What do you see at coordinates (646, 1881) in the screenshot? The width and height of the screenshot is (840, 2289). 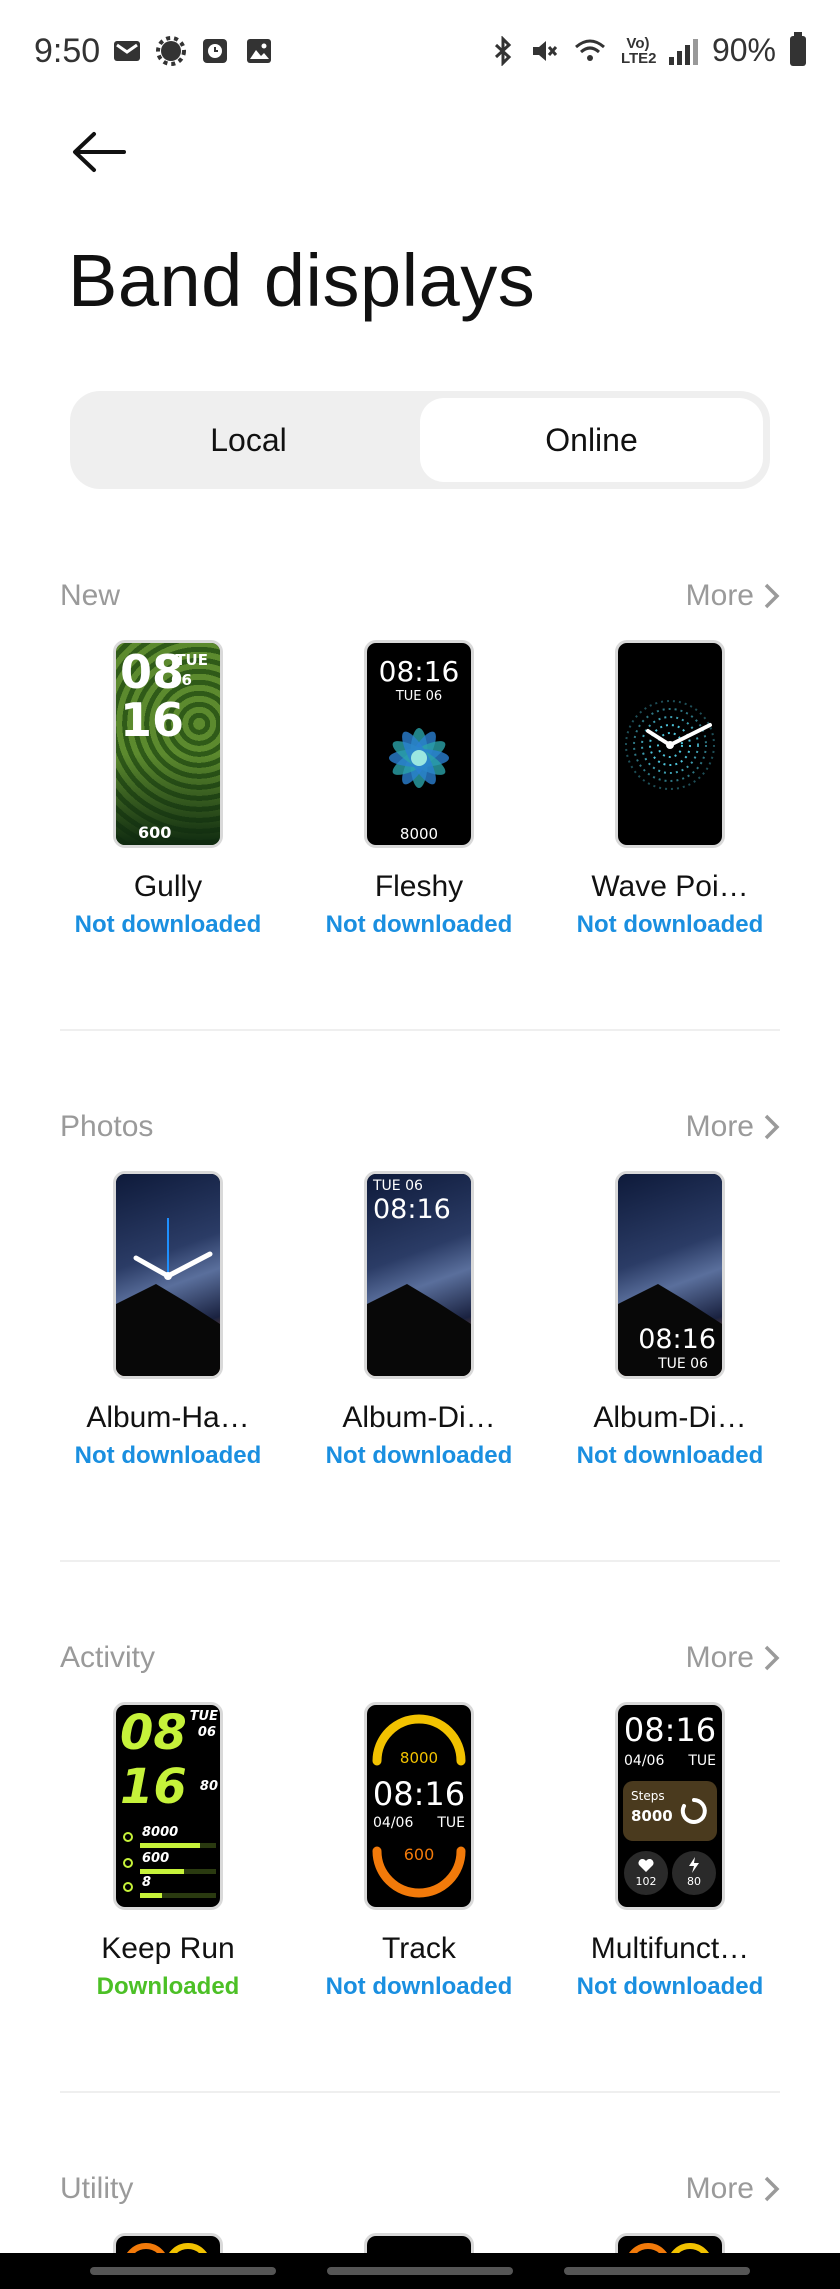 I see `face-heart-rate: 102` at bounding box center [646, 1881].